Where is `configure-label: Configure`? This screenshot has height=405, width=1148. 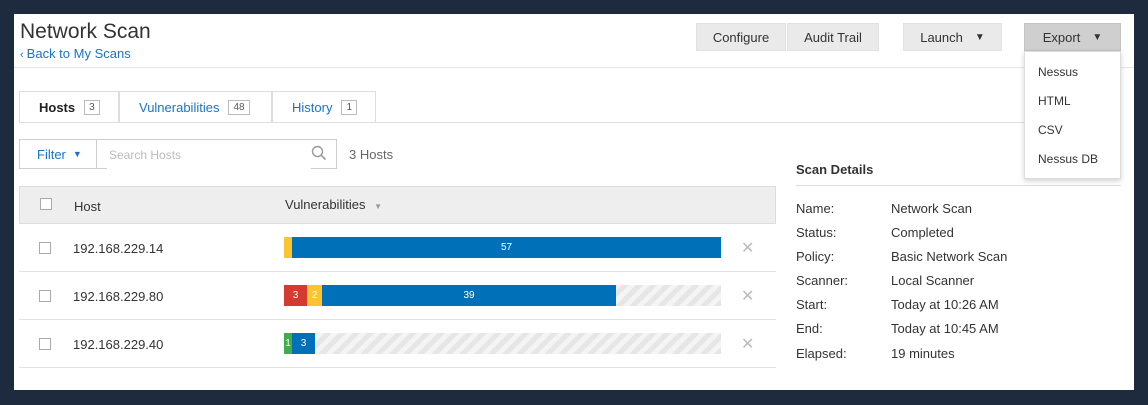 configure-label: Configure is located at coordinates (741, 37).